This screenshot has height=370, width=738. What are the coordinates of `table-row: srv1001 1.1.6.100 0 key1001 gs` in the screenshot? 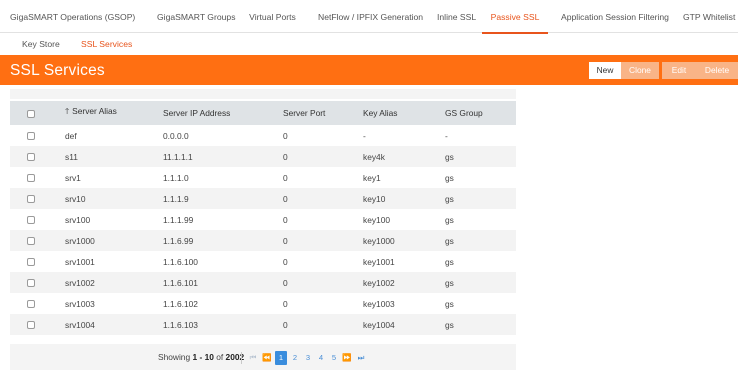 It's located at (263, 261).